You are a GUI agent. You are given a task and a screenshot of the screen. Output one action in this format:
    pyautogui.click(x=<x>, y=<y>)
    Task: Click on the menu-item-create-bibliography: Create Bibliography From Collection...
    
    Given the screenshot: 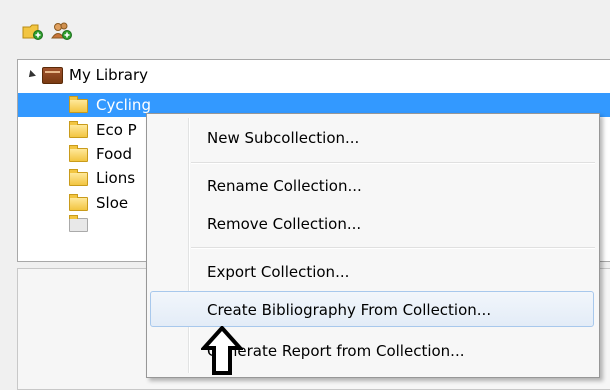 What is the action you would take?
    pyautogui.click(x=372, y=309)
    